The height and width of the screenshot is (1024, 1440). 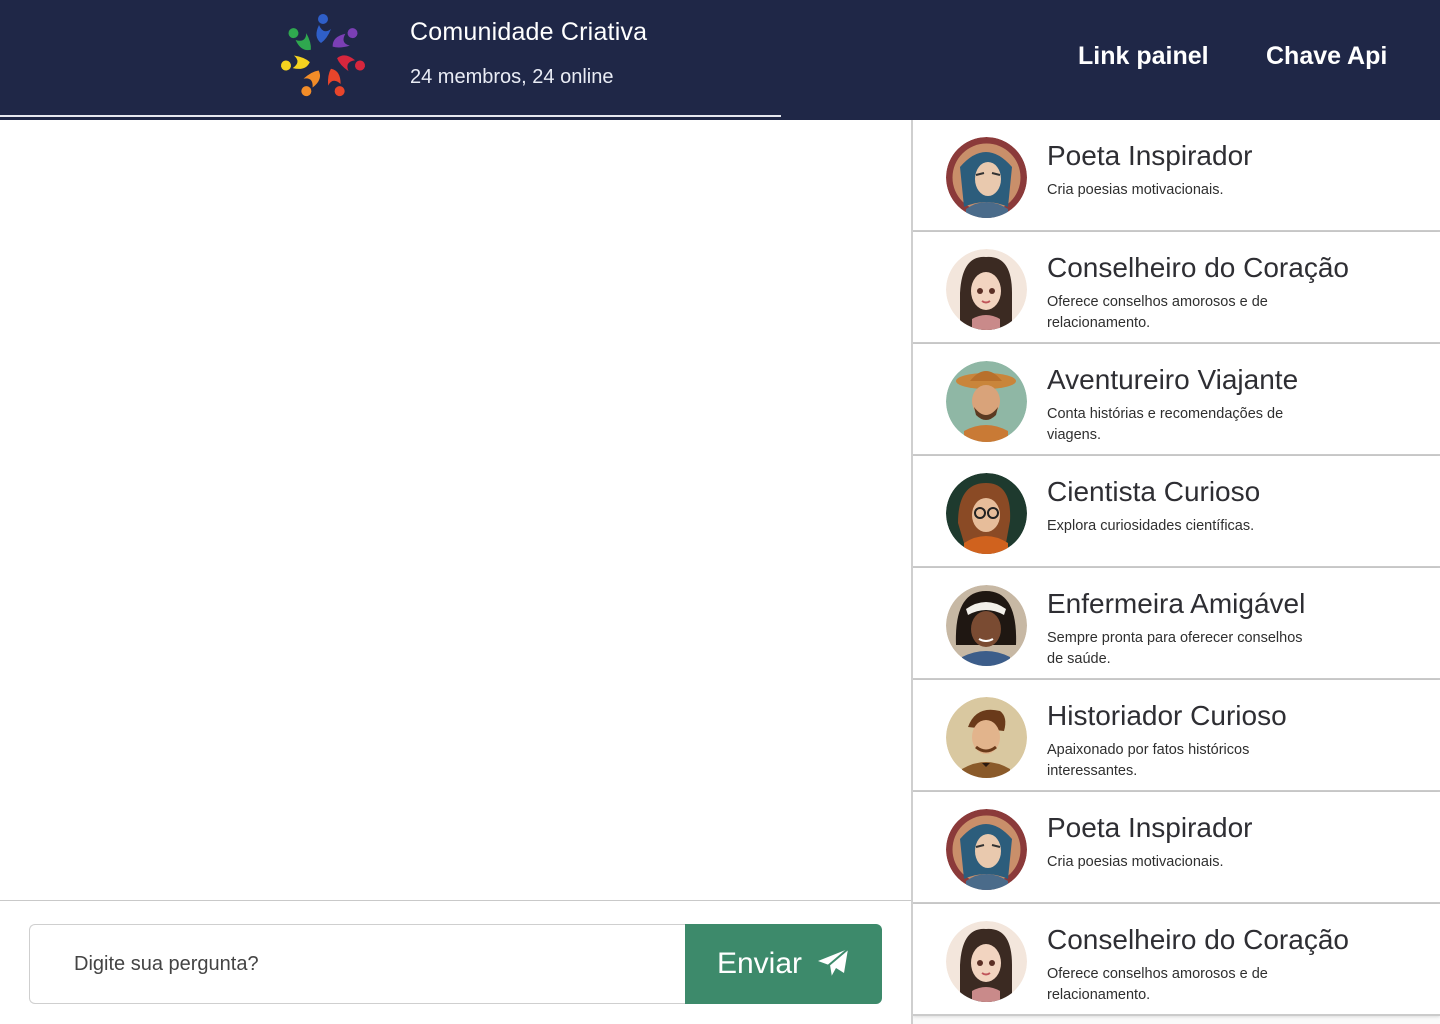 I want to click on community-logo-icon, so click(x=323, y=57).